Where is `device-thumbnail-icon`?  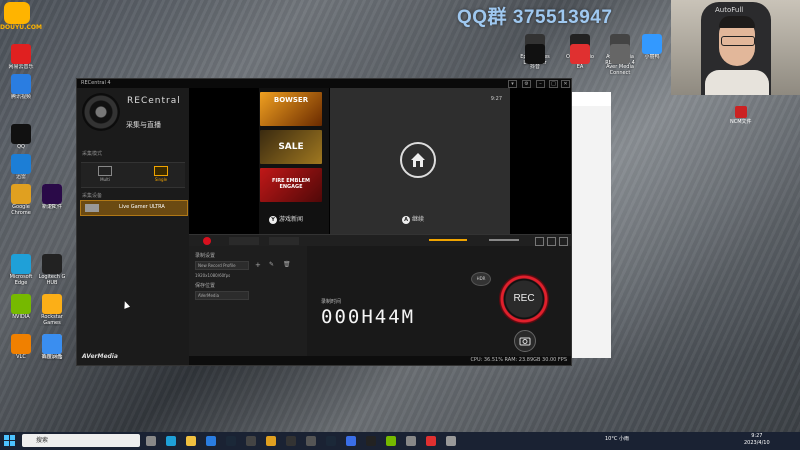 device-thumbnail-icon is located at coordinates (92, 208).